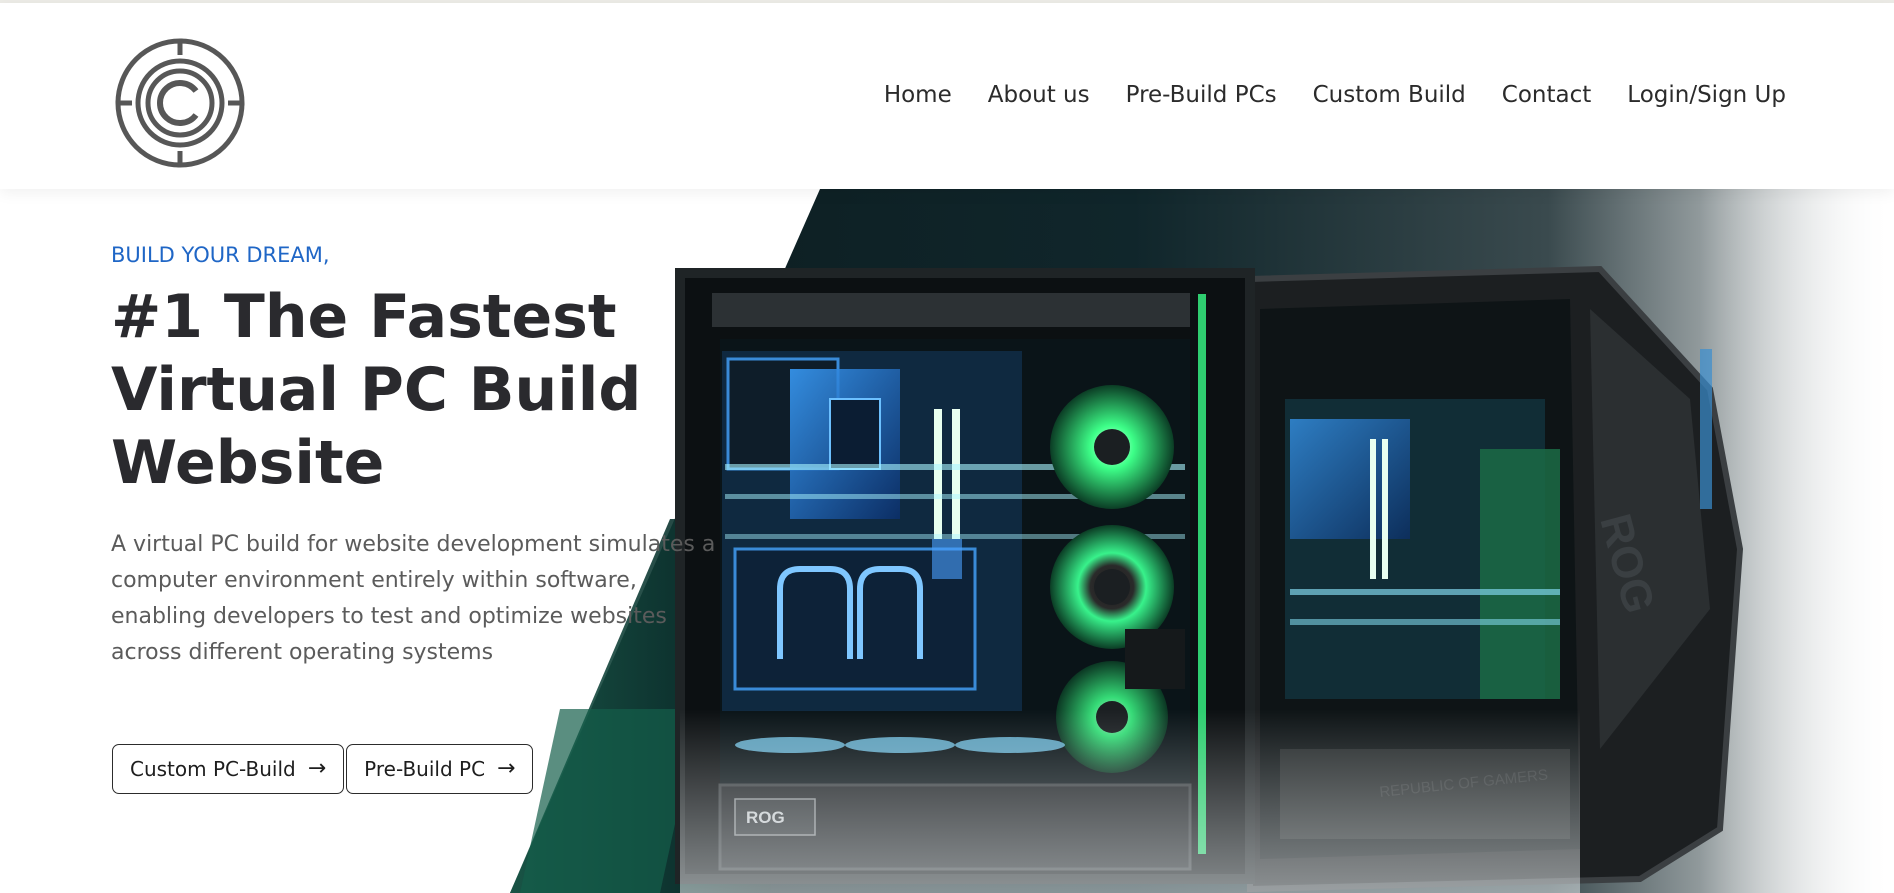 The height and width of the screenshot is (893, 1894). What do you see at coordinates (1039, 95) in the screenshot?
I see `nav-about-us: About us` at bounding box center [1039, 95].